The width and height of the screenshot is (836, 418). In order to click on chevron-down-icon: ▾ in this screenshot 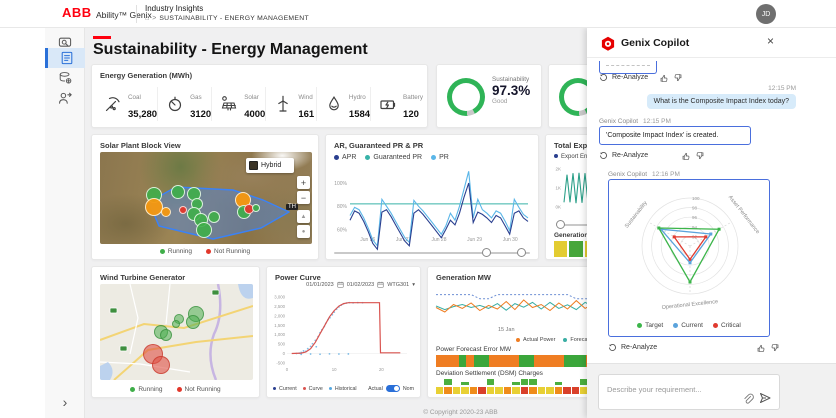, I will do `click(413, 285)`.